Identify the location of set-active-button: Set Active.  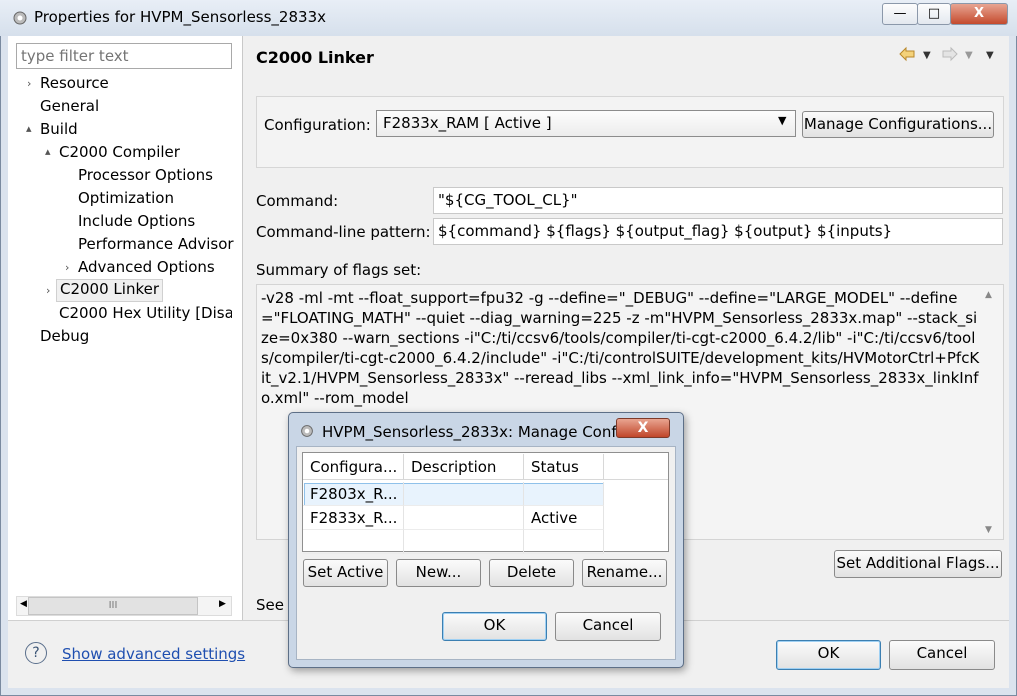
(345, 573).